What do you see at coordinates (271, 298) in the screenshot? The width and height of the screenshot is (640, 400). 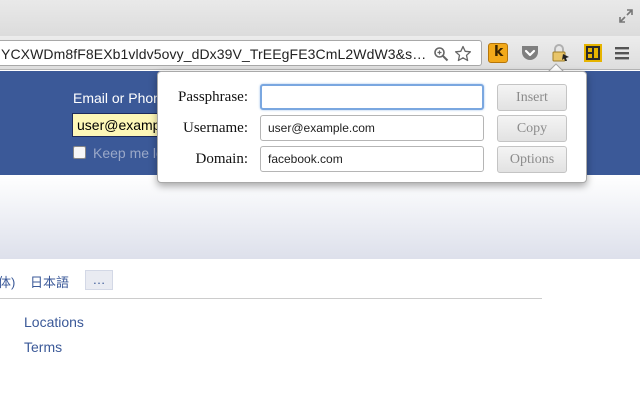 I see `footer-divider` at bounding box center [271, 298].